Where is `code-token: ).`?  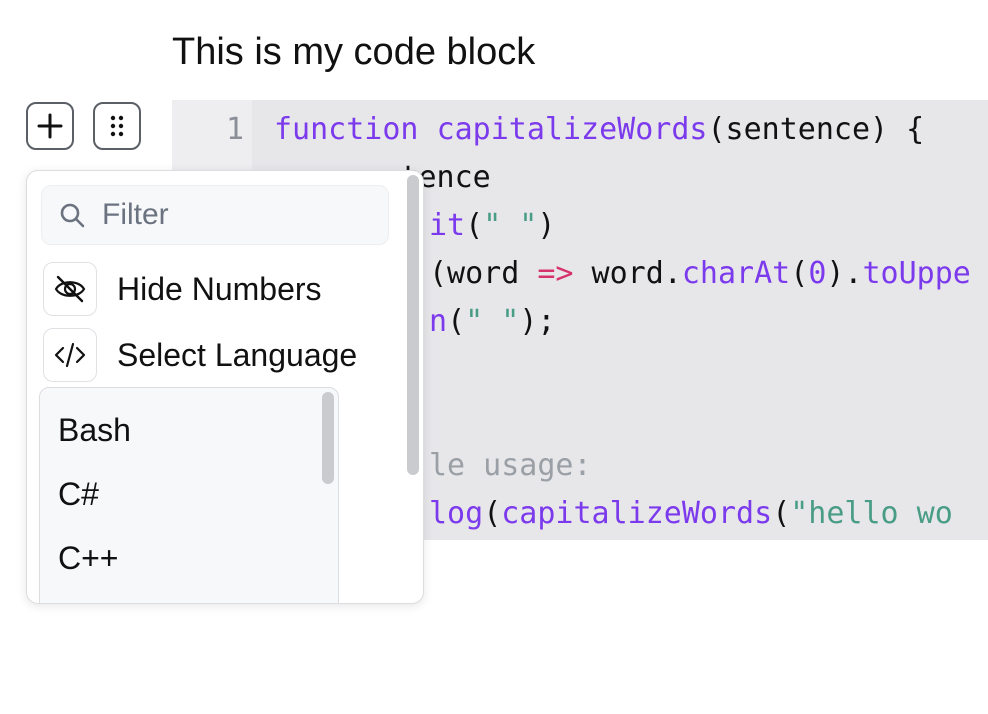
code-token: ). is located at coordinates (844, 273).